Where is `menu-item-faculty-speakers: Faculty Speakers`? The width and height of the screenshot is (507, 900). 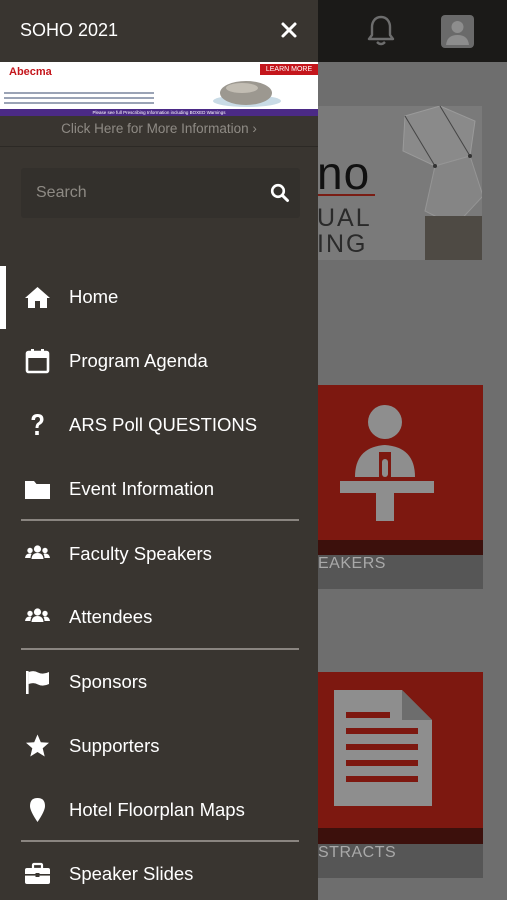 menu-item-faculty-speakers: Faculty Speakers is located at coordinates (159, 553).